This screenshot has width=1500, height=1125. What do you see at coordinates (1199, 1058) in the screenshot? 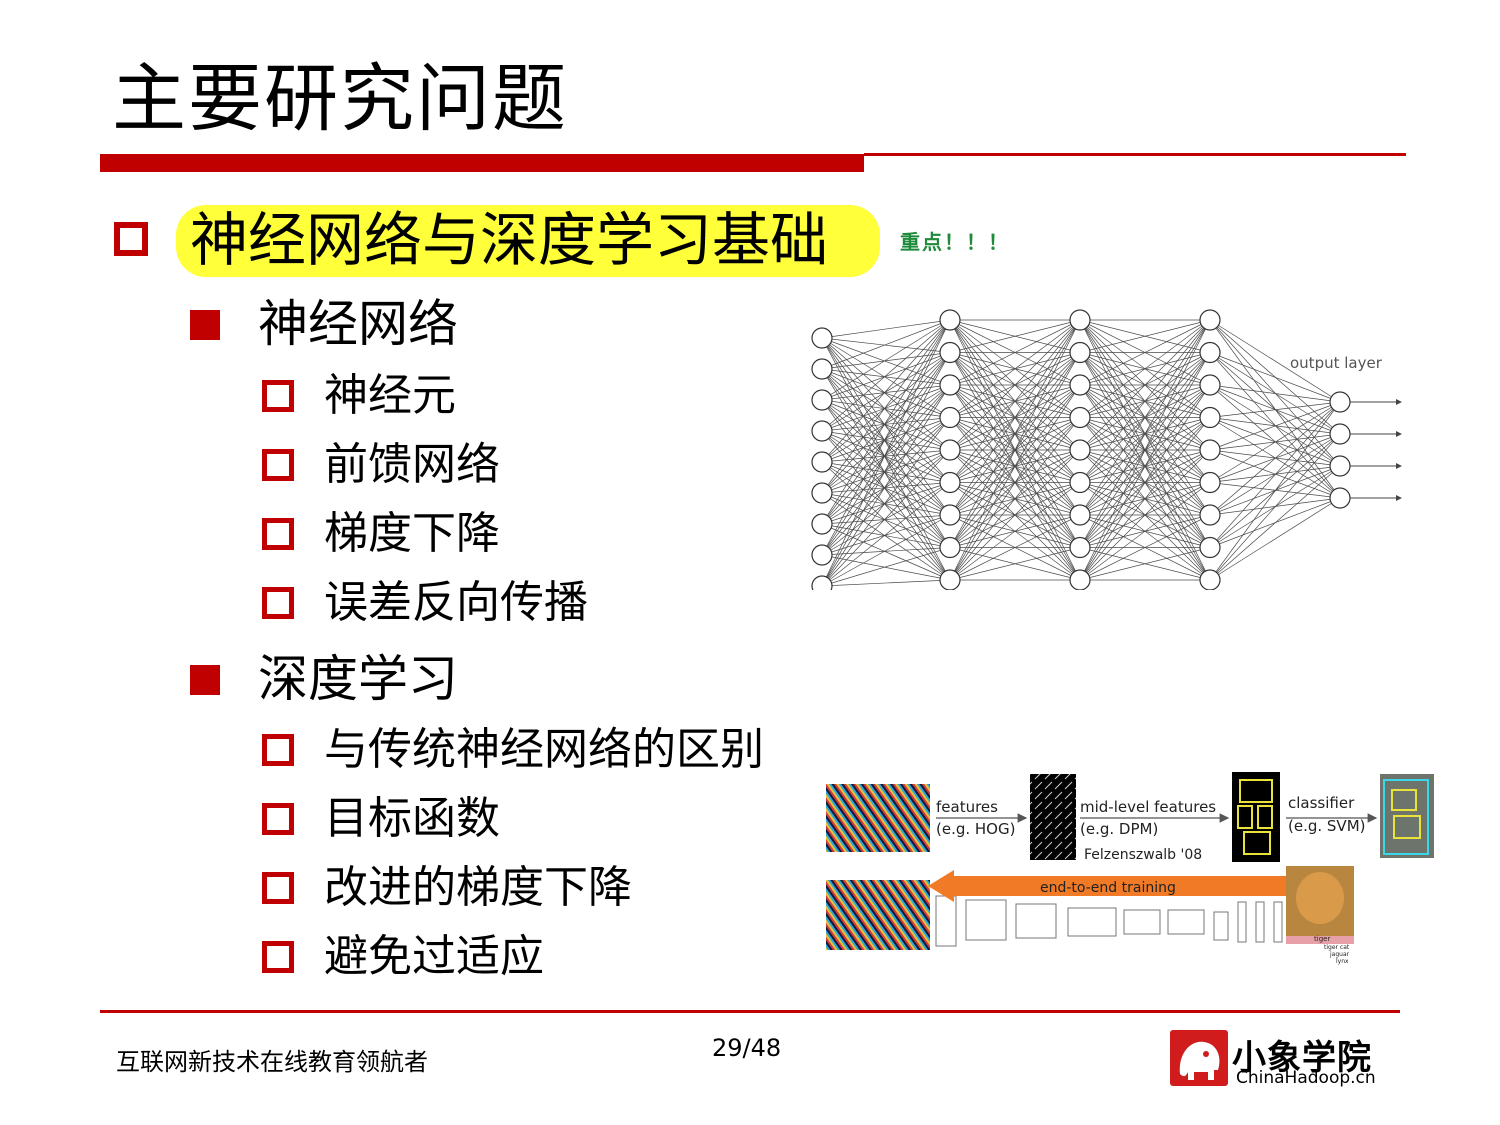
I see `elephant-logo-icon` at bounding box center [1199, 1058].